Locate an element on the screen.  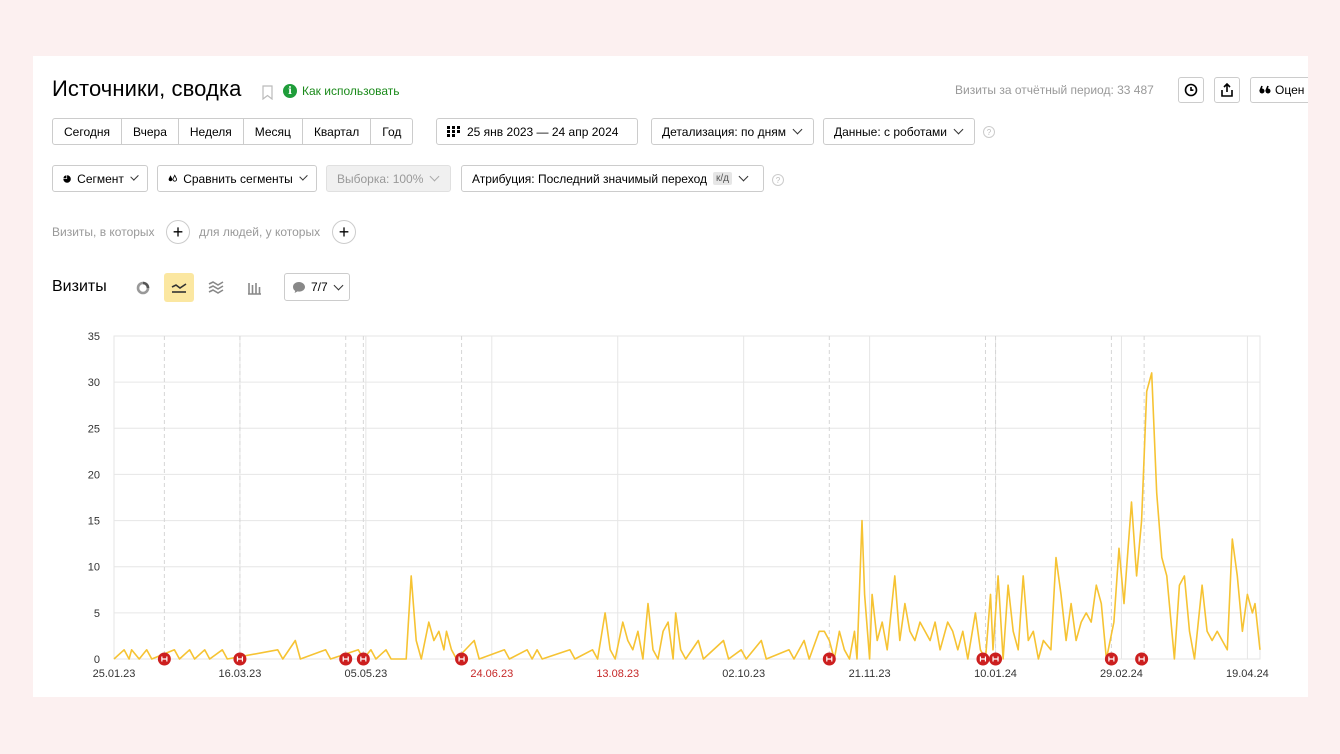
x-tick-label: 13.08.23 is located at coordinates (617, 674).